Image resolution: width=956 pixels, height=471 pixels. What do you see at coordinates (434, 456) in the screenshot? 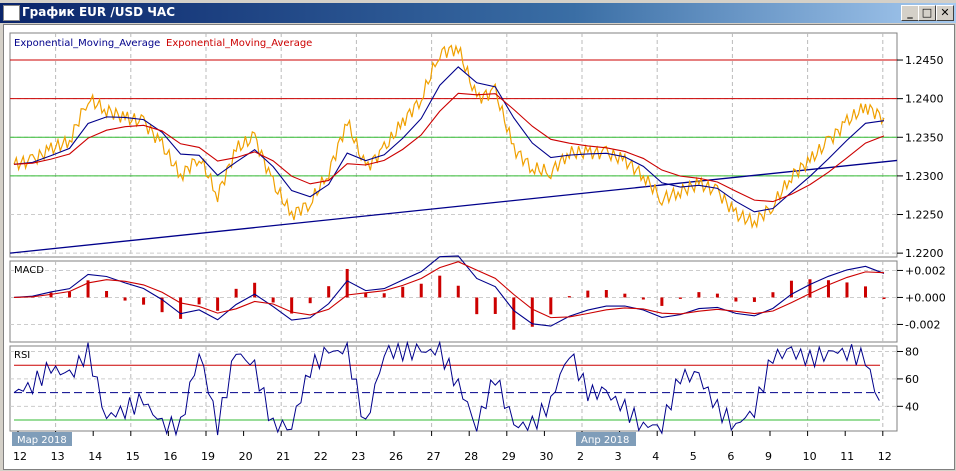
I see `x-tick-label: 27` at bounding box center [434, 456].